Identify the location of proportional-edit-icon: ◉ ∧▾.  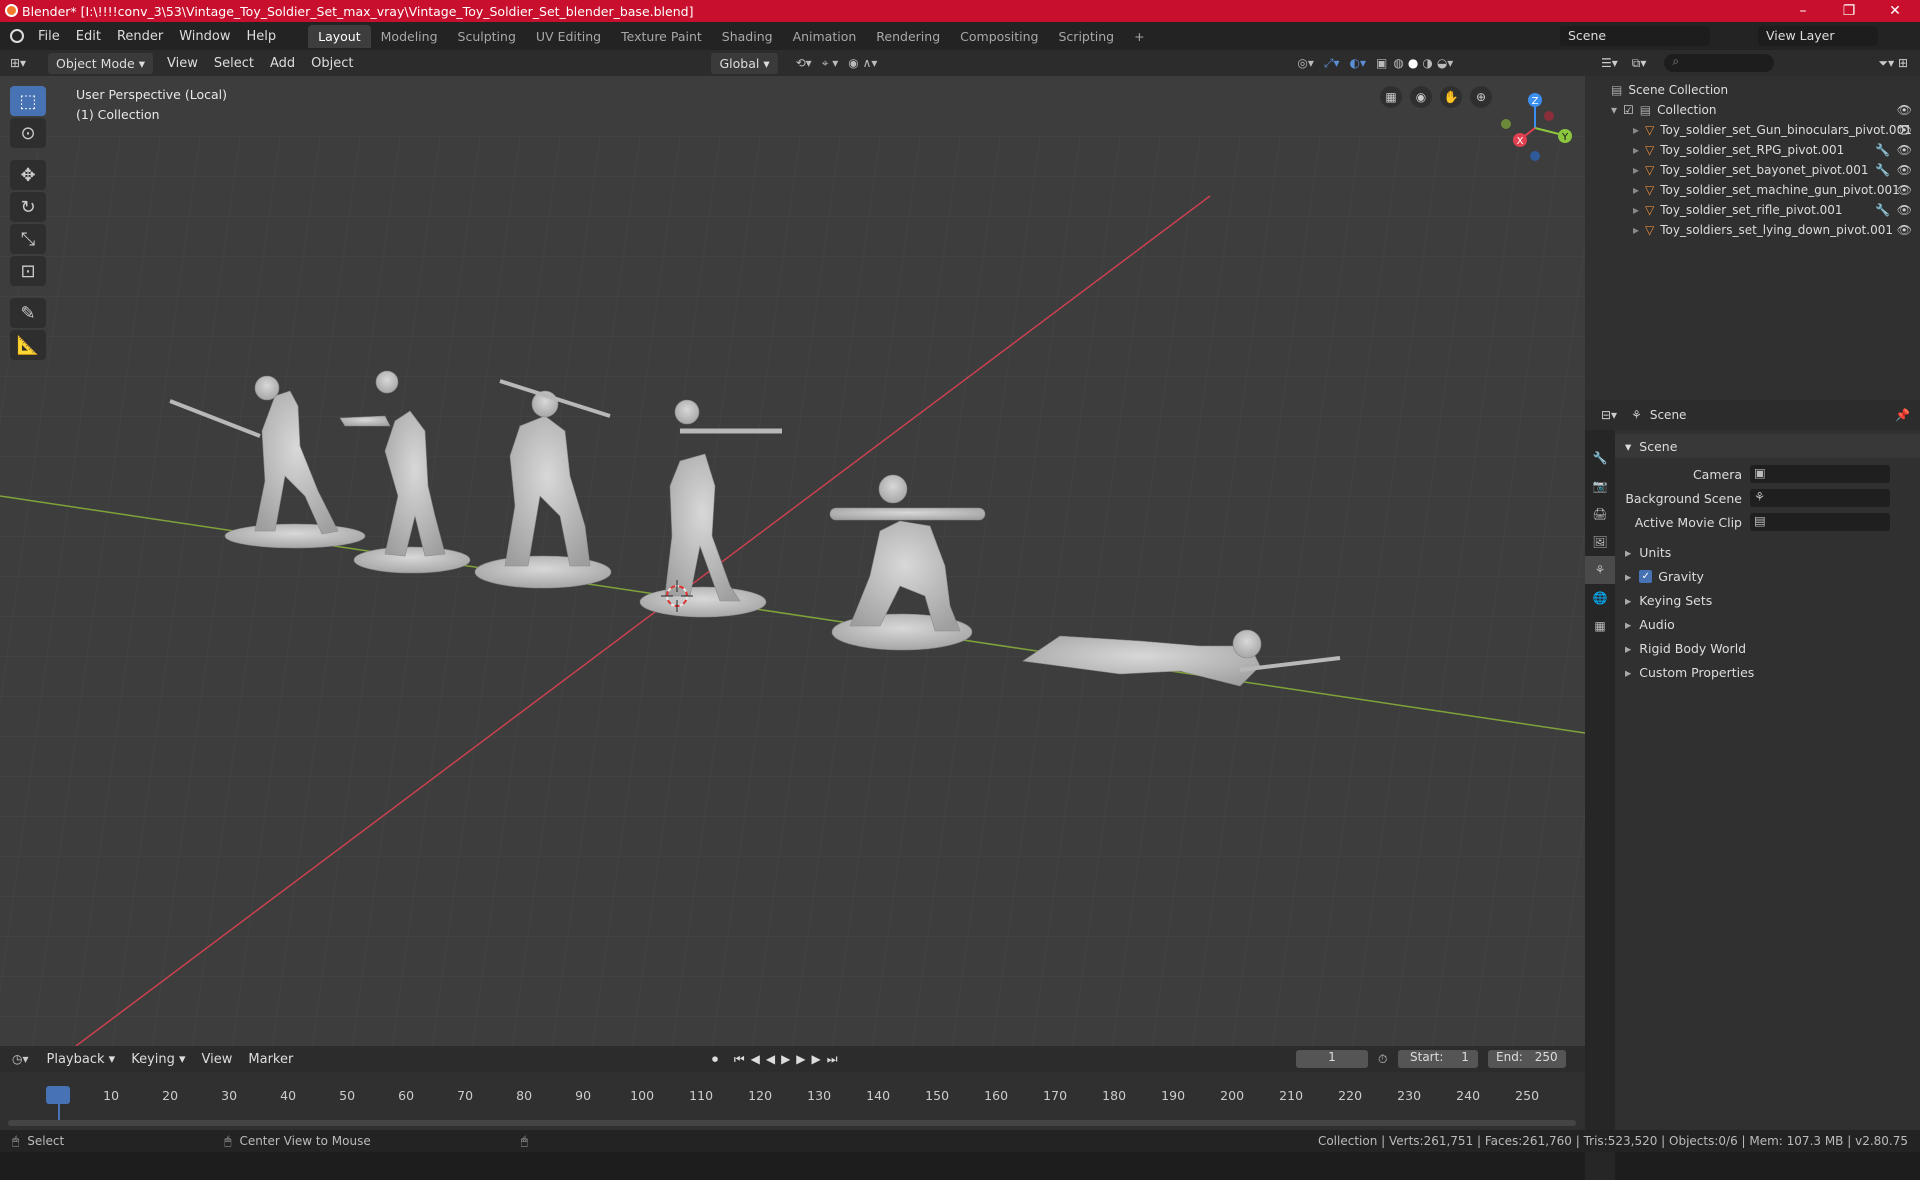
(862, 63).